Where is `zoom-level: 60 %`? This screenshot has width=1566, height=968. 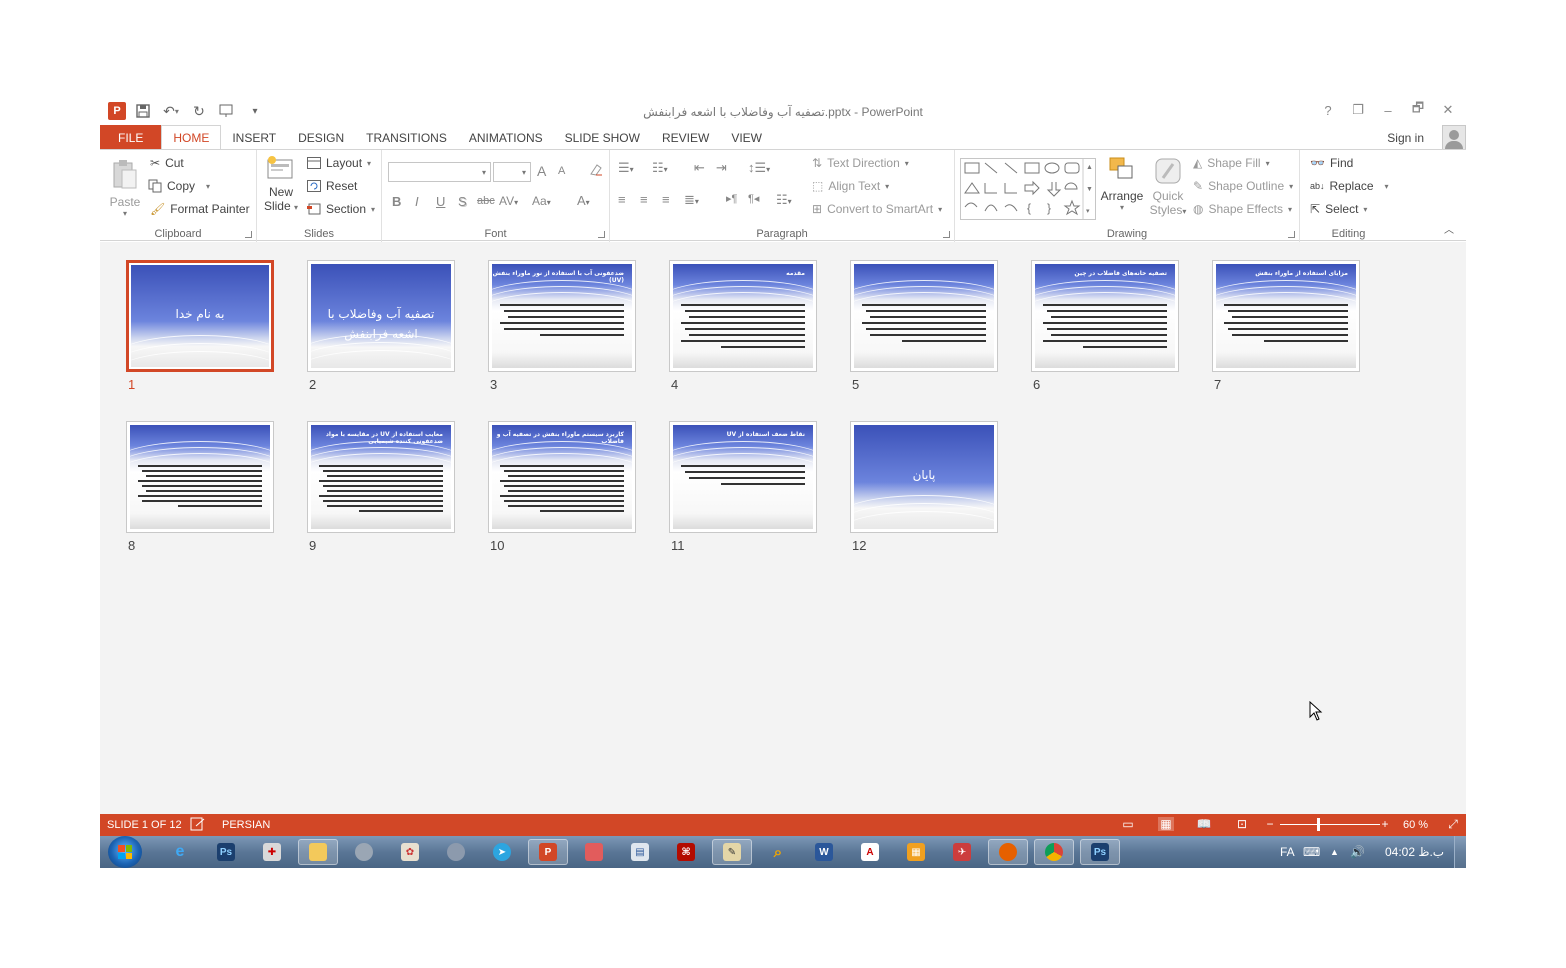 zoom-level: 60 % is located at coordinates (1415, 825).